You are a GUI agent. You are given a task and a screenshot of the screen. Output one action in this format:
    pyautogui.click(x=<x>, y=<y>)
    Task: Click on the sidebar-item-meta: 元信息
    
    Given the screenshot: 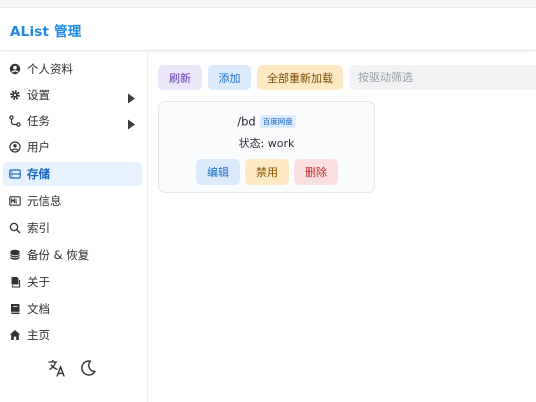 What is the action you would take?
    pyautogui.click(x=72, y=201)
    